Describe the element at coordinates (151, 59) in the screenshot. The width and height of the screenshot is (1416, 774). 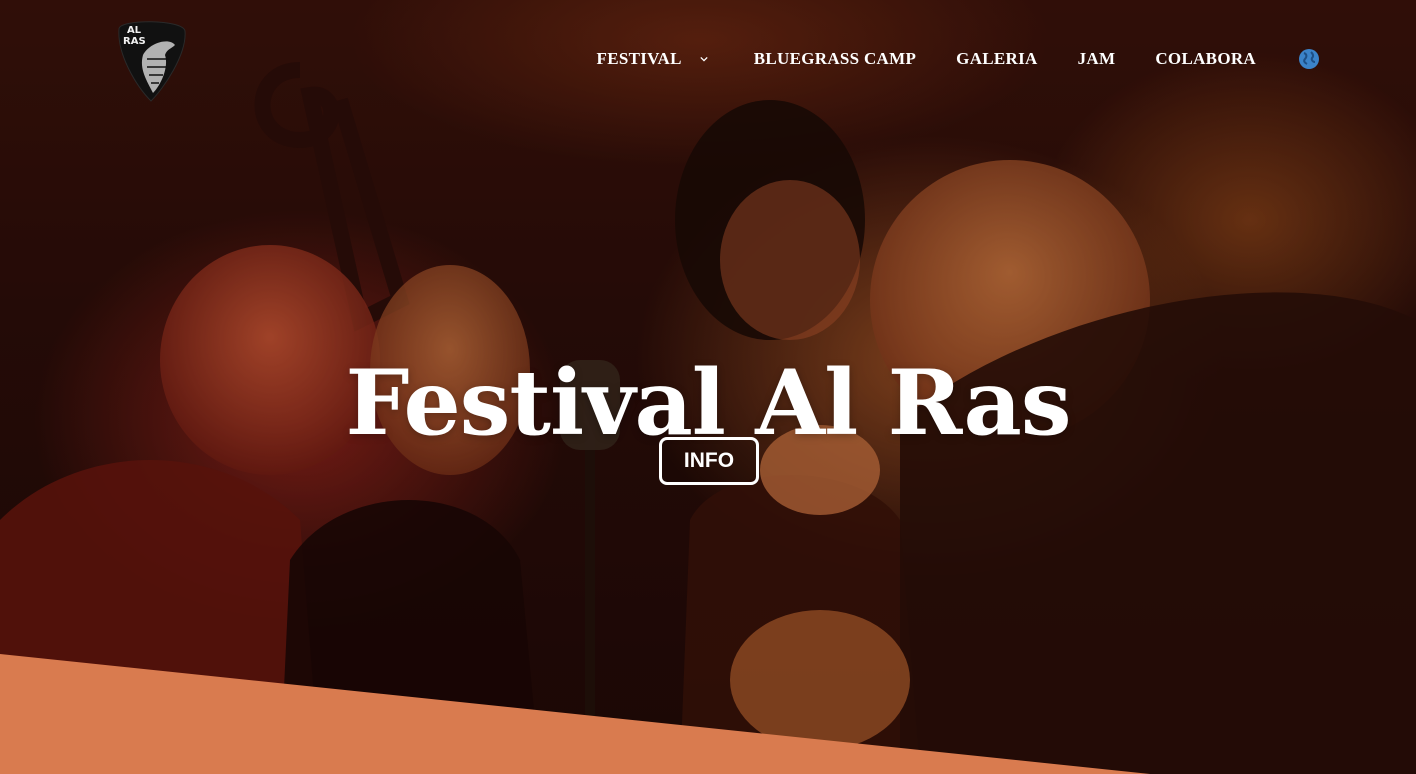
I see `site-logo: AL RAS` at that location.